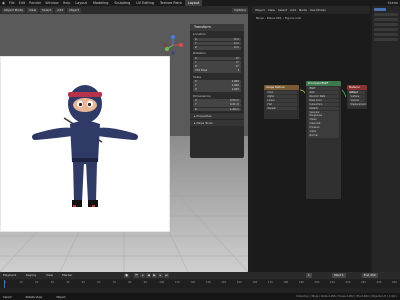 The image size is (400, 300). What do you see at coordinates (167, 49) in the screenshot?
I see `gizmo-y-icon` at bounding box center [167, 49].